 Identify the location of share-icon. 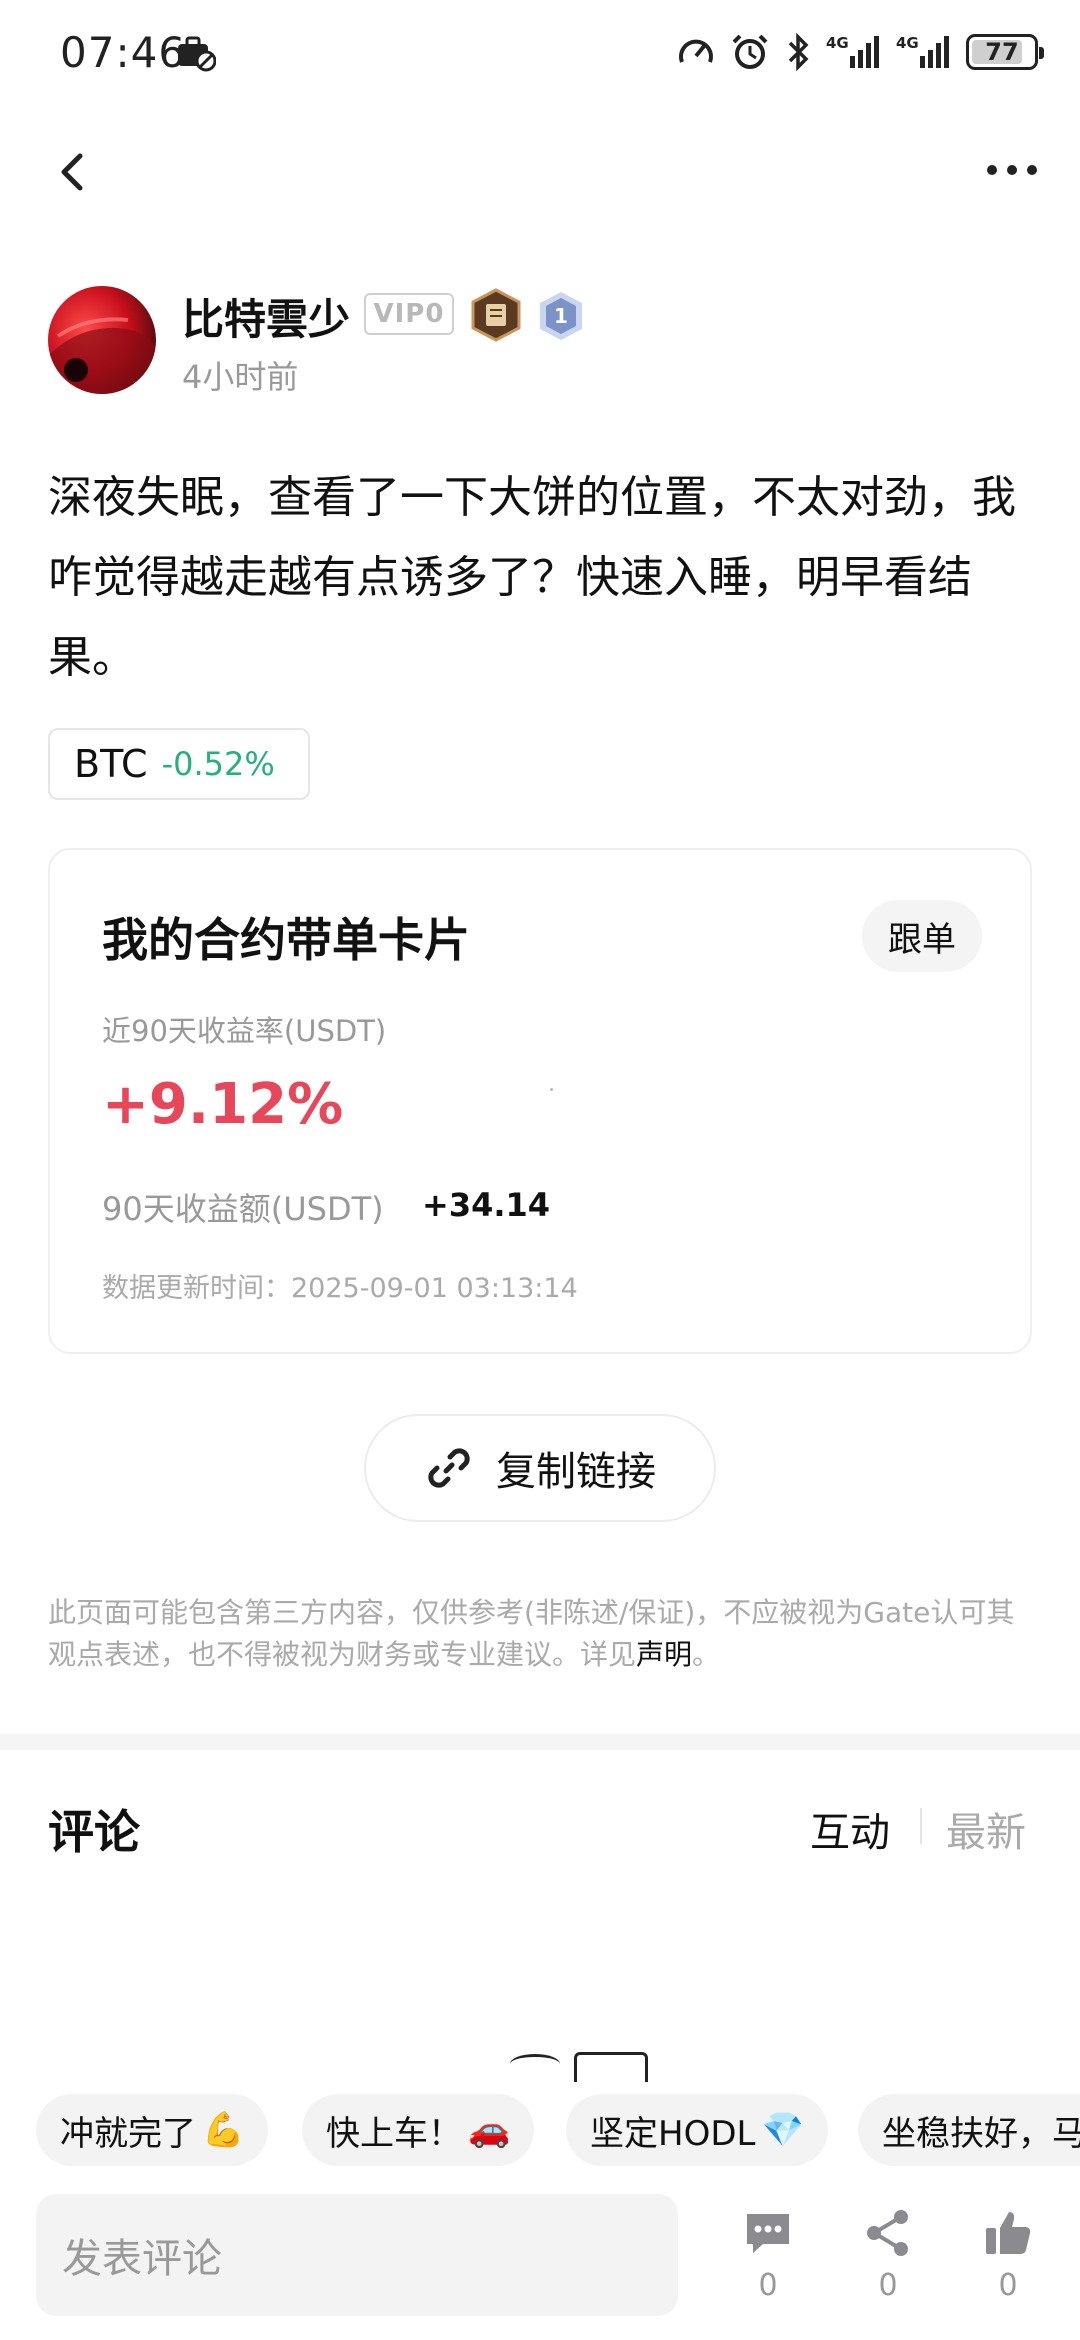
(887, 2233).